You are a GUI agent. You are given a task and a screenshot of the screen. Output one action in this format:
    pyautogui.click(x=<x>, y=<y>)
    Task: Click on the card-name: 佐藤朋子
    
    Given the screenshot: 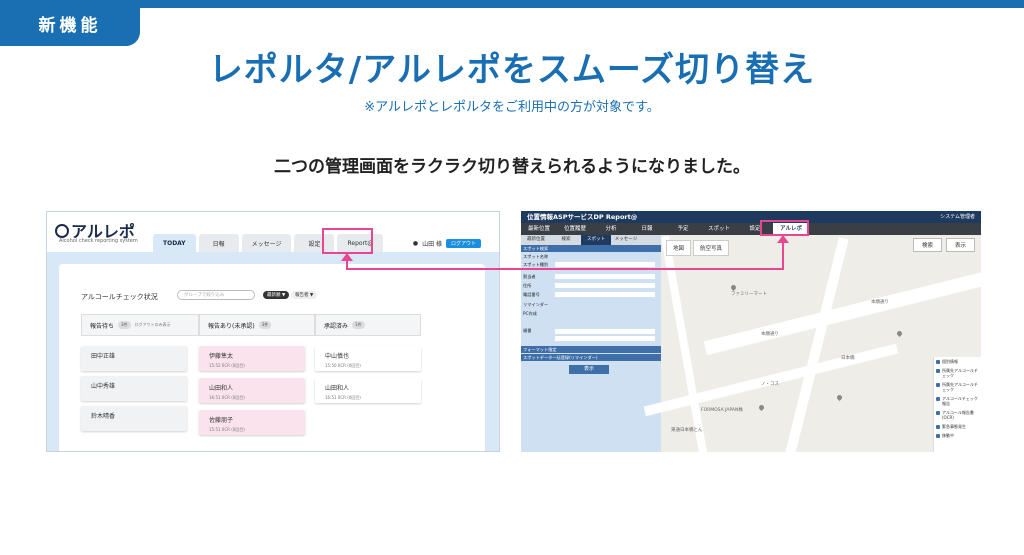 What is the action you would take?
    pyautogui.click(x=221, y=420)
    